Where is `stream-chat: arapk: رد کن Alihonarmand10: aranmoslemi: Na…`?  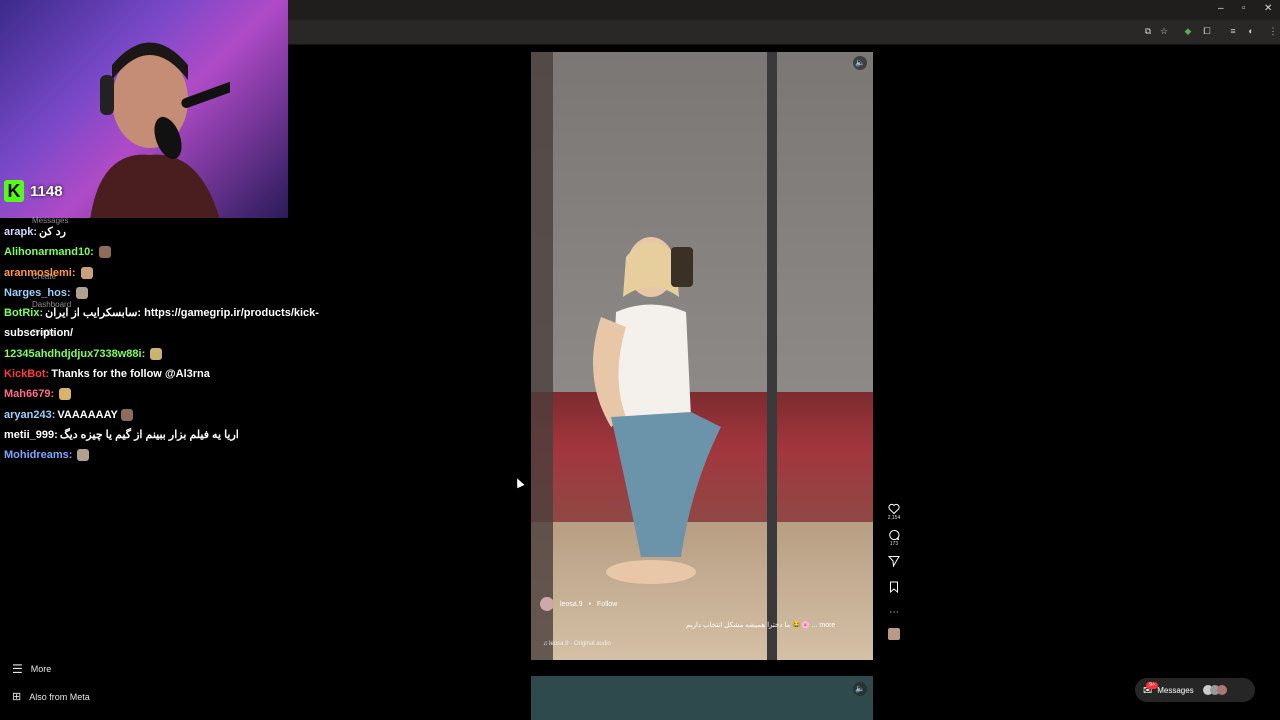 stream-chat: arapk: رد کن Alihonarmand10: aranmoslemi: Na… is located at coordinates (169, 344).